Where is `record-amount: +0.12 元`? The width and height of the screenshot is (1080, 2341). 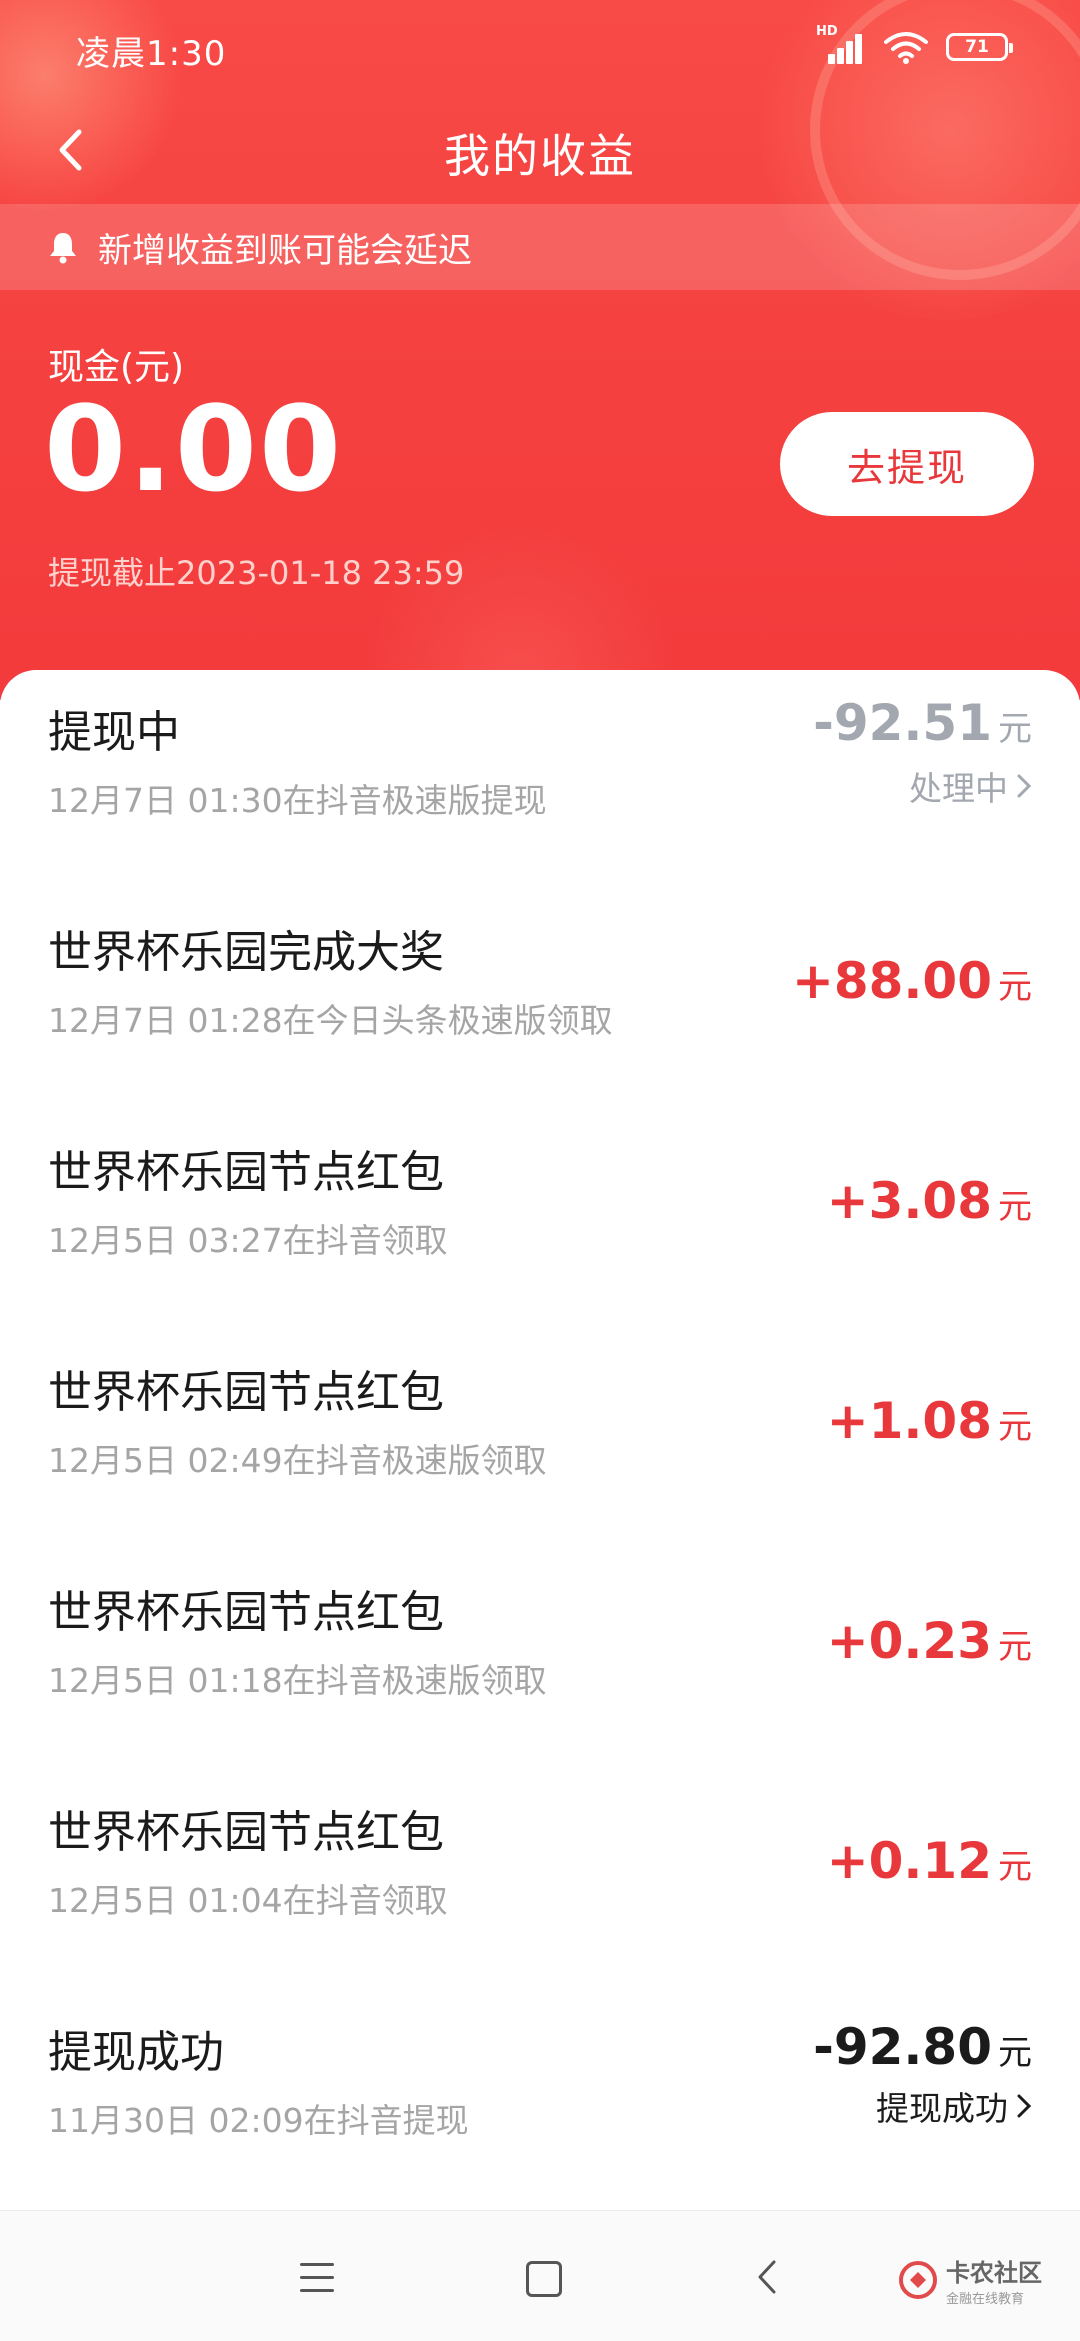
record-amount: +0.12 元 is located at coordinates (929, 1861).